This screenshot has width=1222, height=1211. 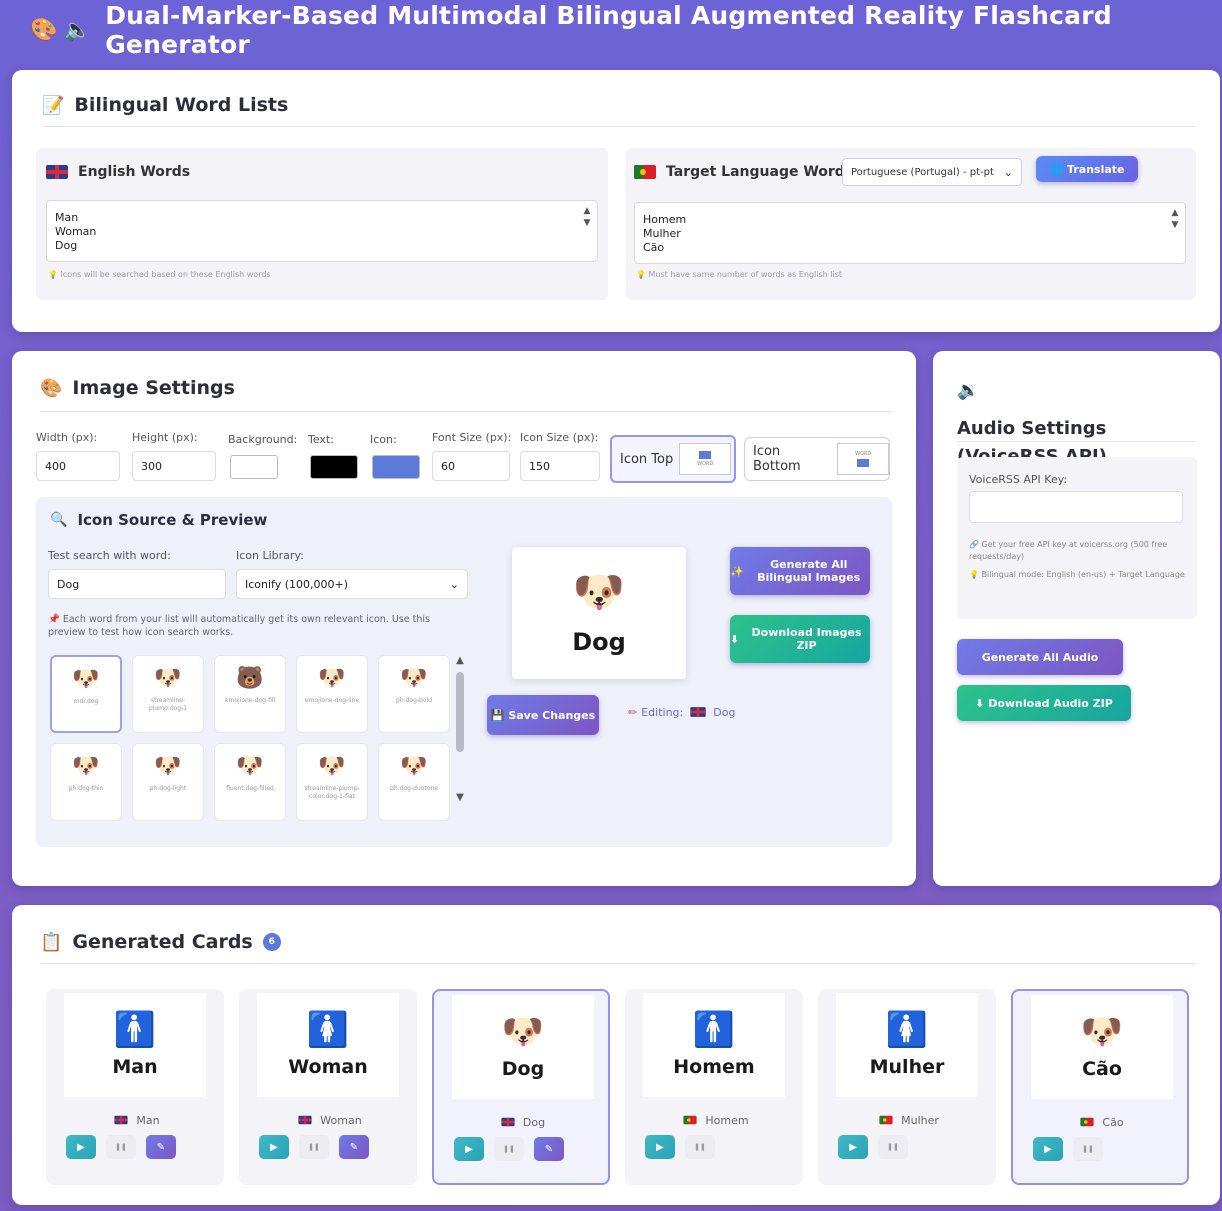 What do you see at coordinates (135, 1045) in the screenshot?
I see `flashcard-image: 🚹 Man` at bounding box center [135, 1045].